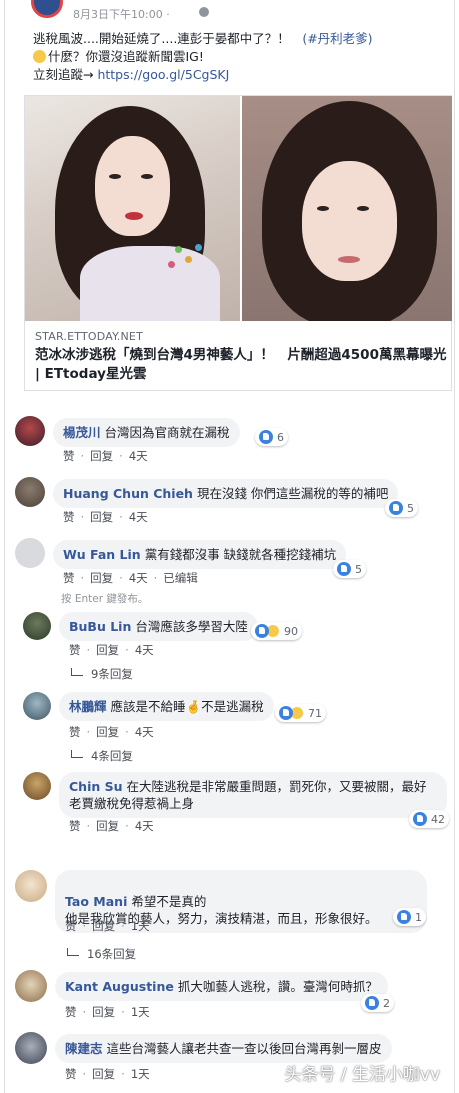 Image resolution: width=459 pixels, height=1093 pixels. Describe the element at coordinates (347, 208) in the screenshot. I see `preview-photo-right` at that location.